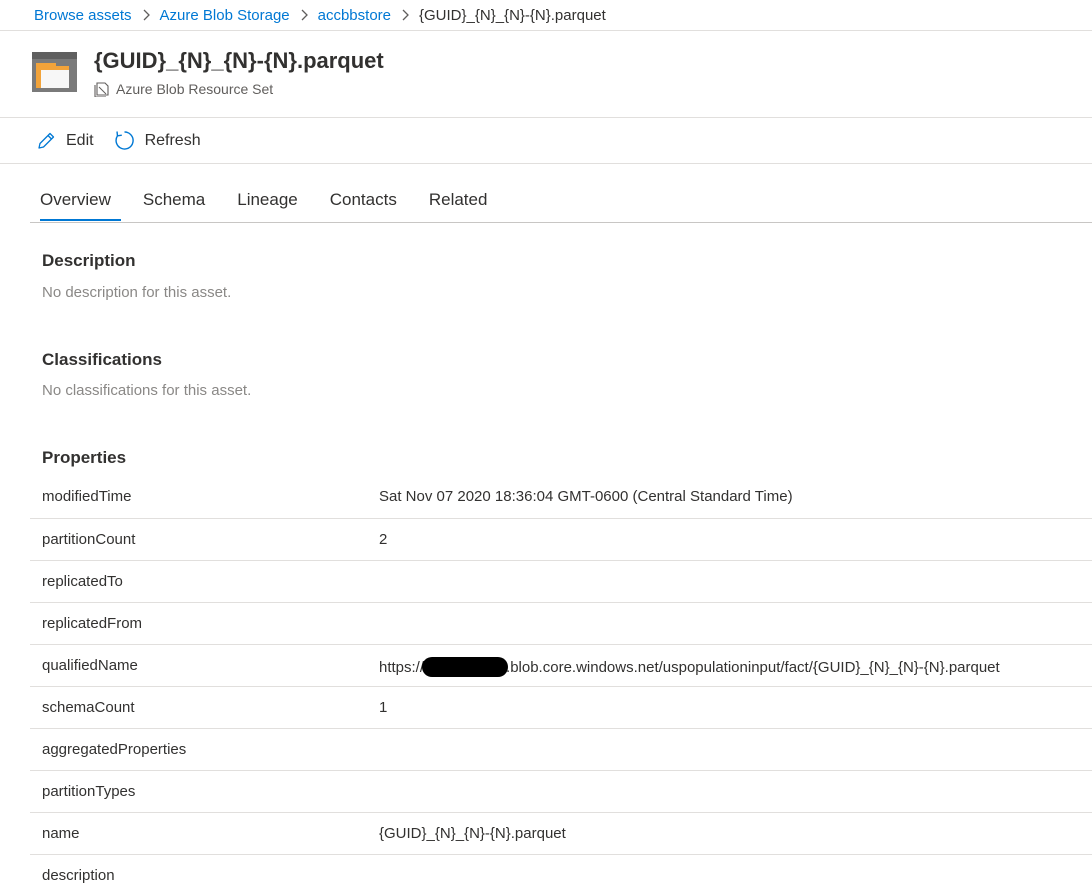  I want to click on properties-heading: Properties, so click(84, 457).